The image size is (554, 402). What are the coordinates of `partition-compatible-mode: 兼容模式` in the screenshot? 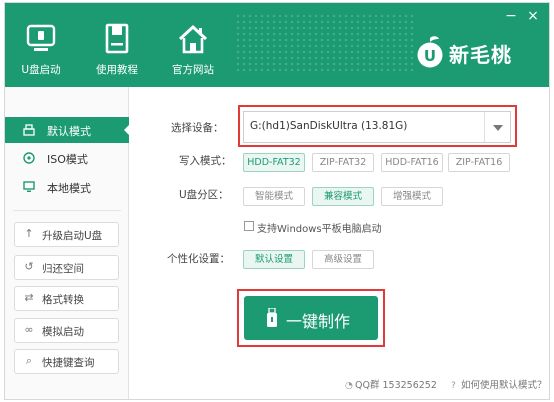 It's located at (343, 196).